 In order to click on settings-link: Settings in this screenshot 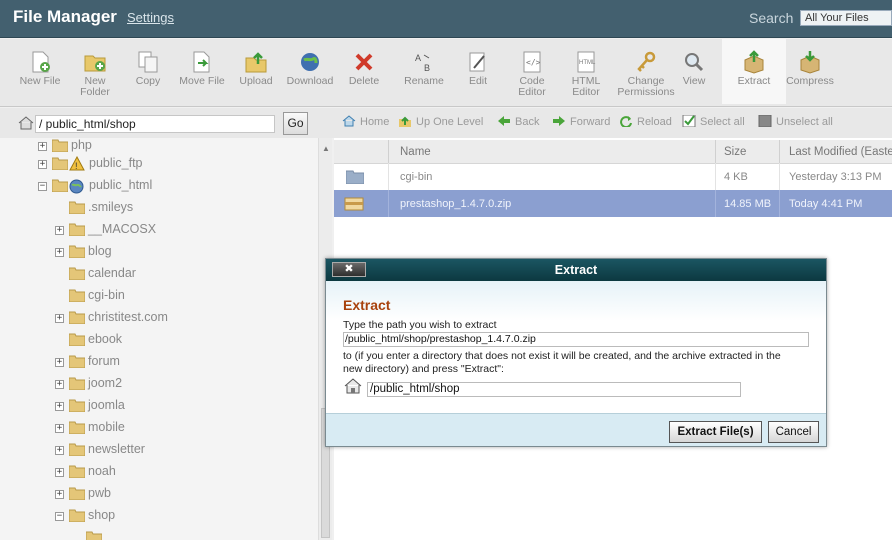, I will do `click(150, 17)`.